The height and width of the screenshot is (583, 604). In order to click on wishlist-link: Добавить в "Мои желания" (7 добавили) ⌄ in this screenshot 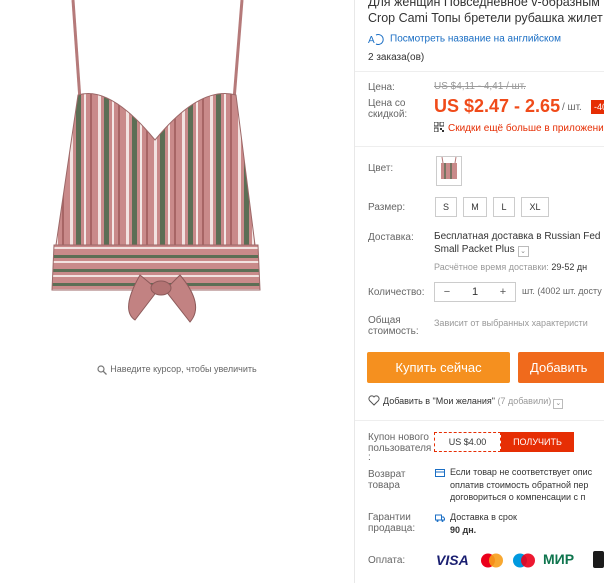, I will do `click(466, 402)`.